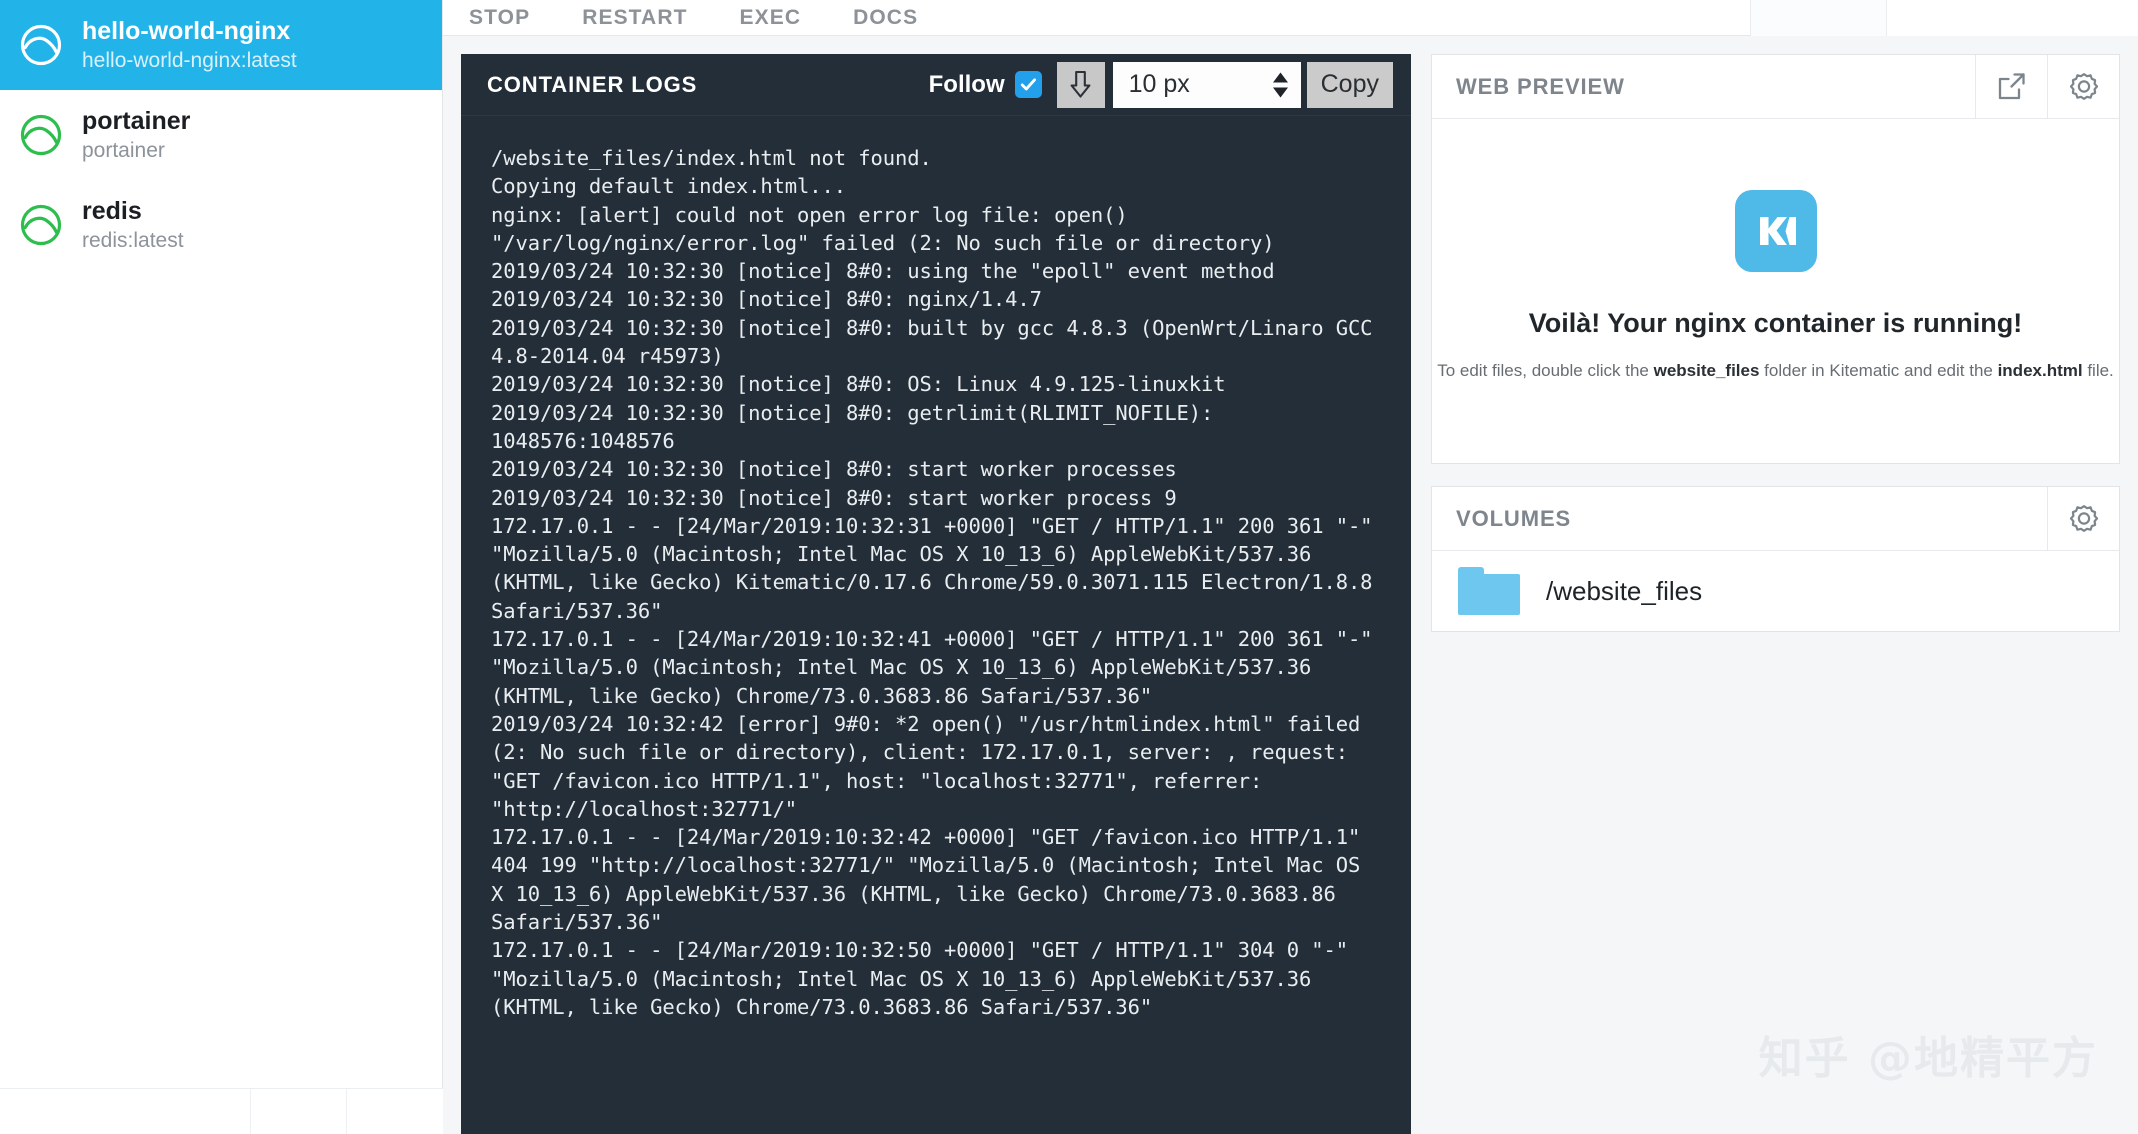  Describe the element at coordinates (2040, 370) in the screenshot. I see `preview-subtext-bold2: index.html` at that location.